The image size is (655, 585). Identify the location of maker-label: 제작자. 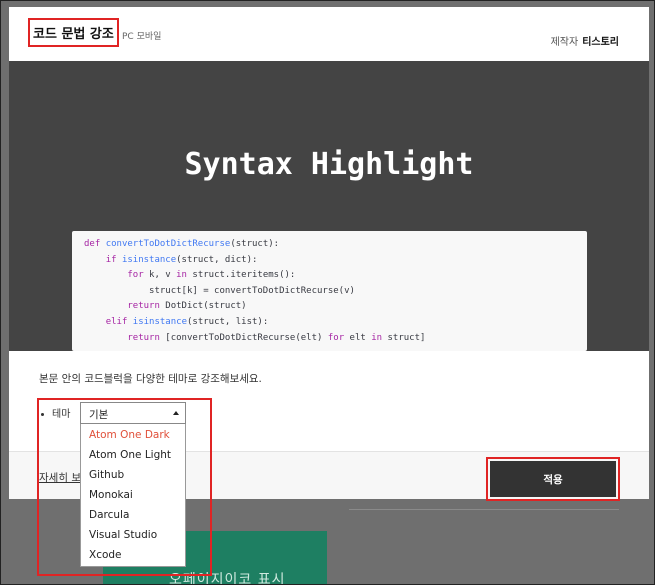
(564, 42).